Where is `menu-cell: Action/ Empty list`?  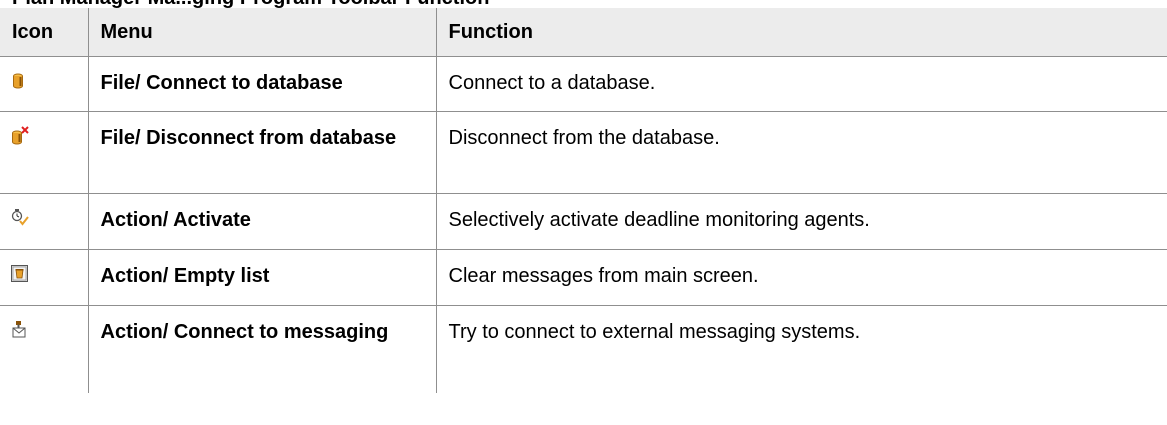
menu-cell: Action/ Empty list is located at coordinates (262, 277).